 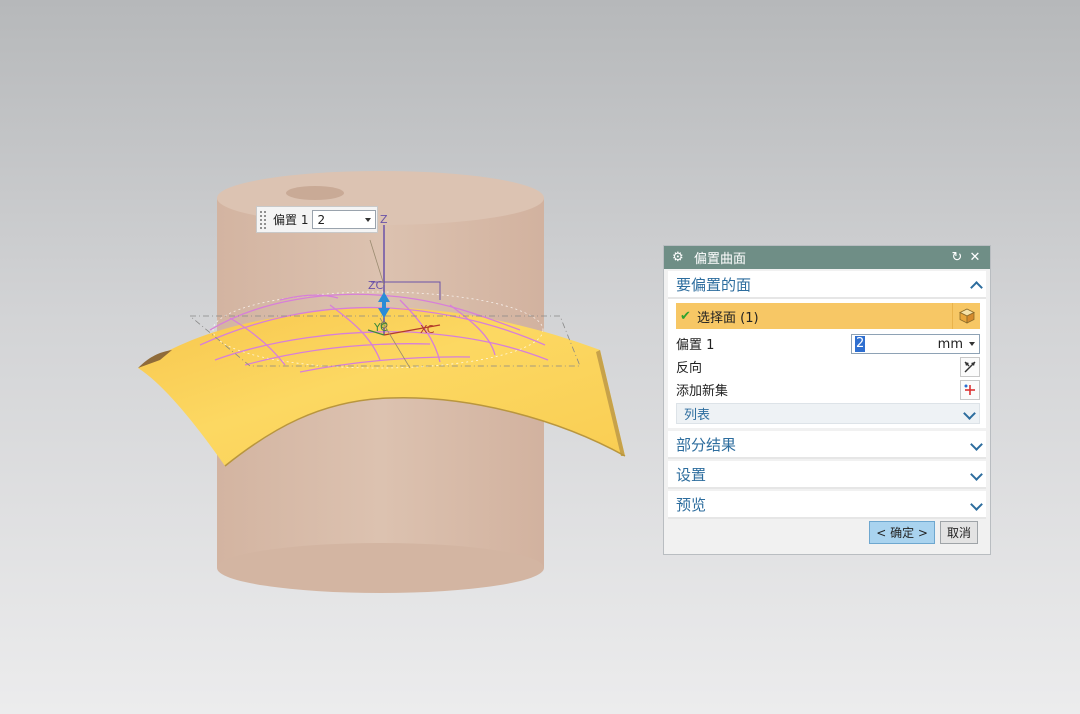 I want to click on offset-value: 2, so click(x=860, y=344).